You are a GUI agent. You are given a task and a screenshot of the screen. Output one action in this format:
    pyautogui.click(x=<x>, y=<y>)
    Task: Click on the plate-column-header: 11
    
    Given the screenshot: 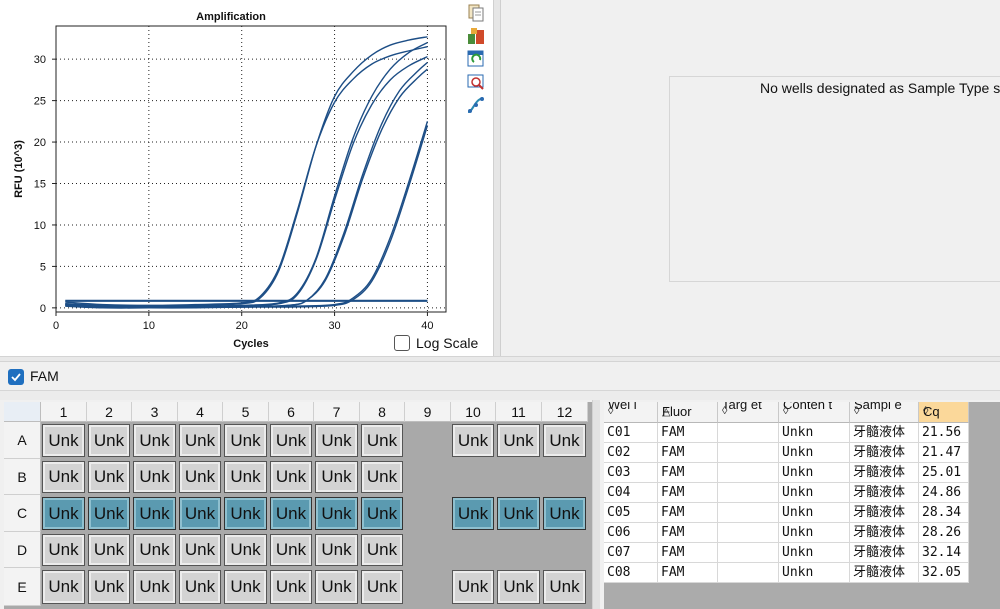 What is the action you would take?
    pyautogui.click(x=519, y=412)
    